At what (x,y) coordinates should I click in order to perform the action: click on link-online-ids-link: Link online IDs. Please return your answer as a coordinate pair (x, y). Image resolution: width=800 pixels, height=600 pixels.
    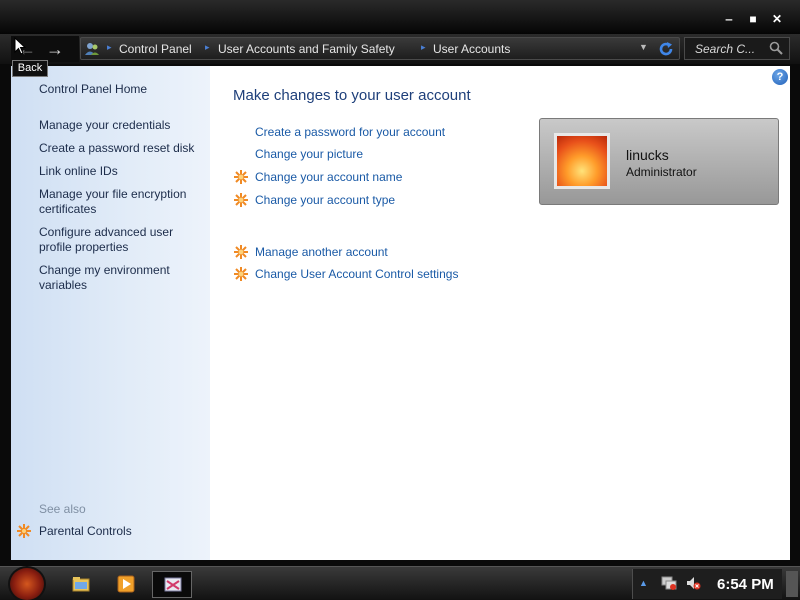
    Looking at the image, I should click on (124, 171).